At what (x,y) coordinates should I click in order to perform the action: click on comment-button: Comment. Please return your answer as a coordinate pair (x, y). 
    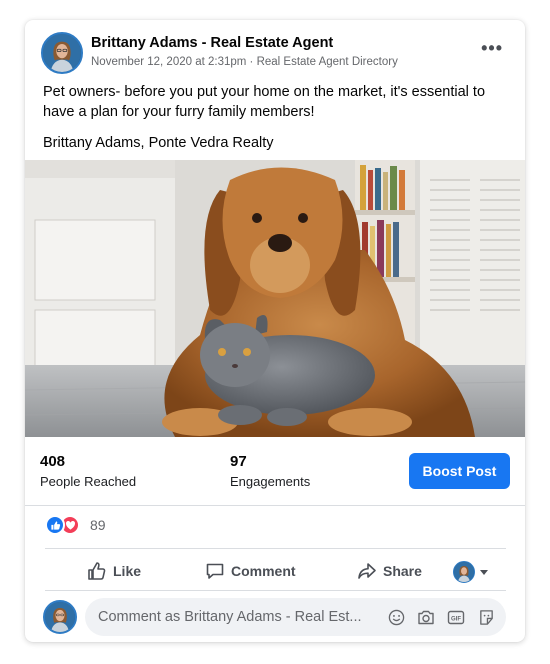
    Looking at the image, I should click on (250, 571).